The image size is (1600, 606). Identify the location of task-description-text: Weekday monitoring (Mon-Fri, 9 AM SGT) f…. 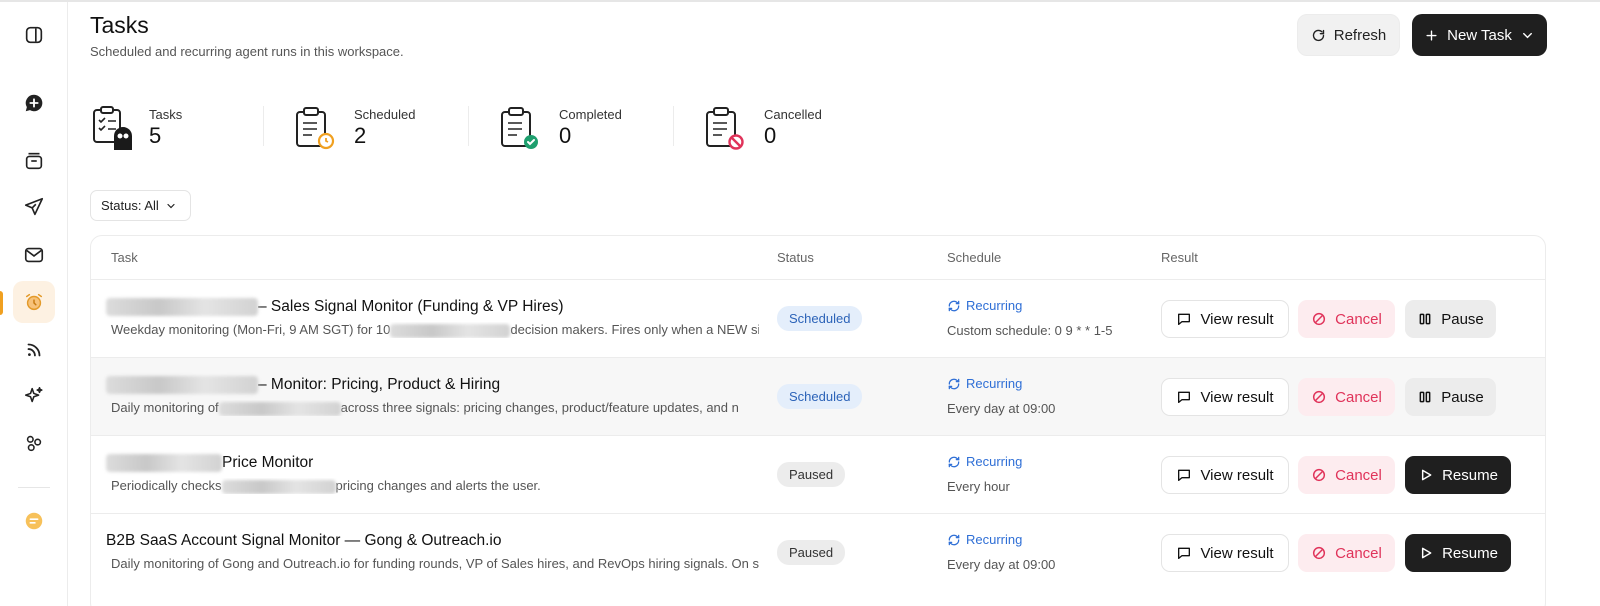
(251, 329).